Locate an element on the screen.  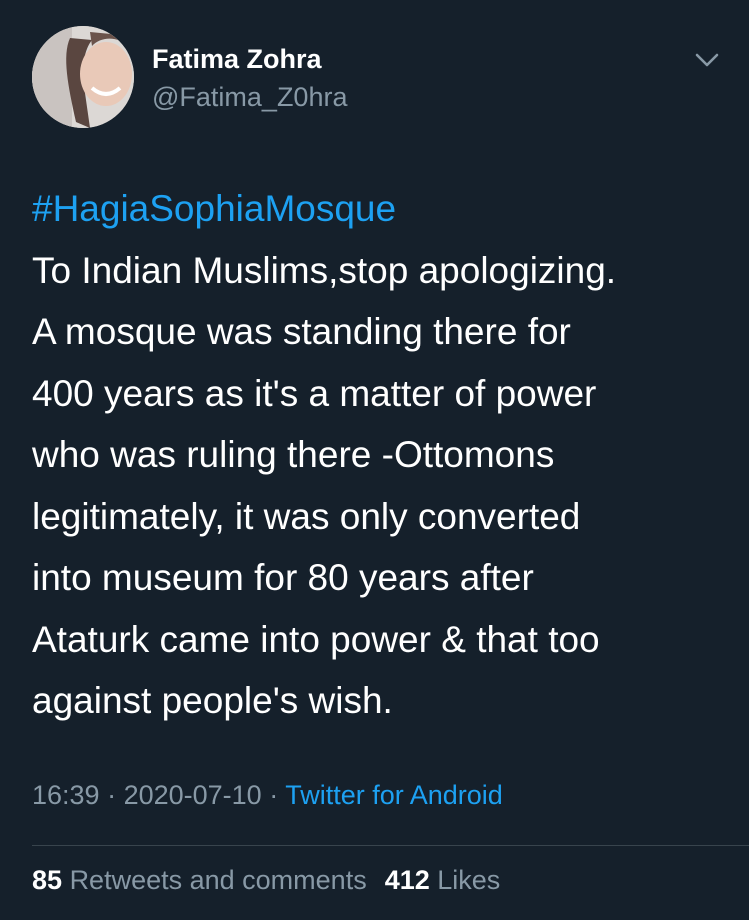
tweet-text-line: who was ruling there -Ottomons is located at coordinates (293, 454).